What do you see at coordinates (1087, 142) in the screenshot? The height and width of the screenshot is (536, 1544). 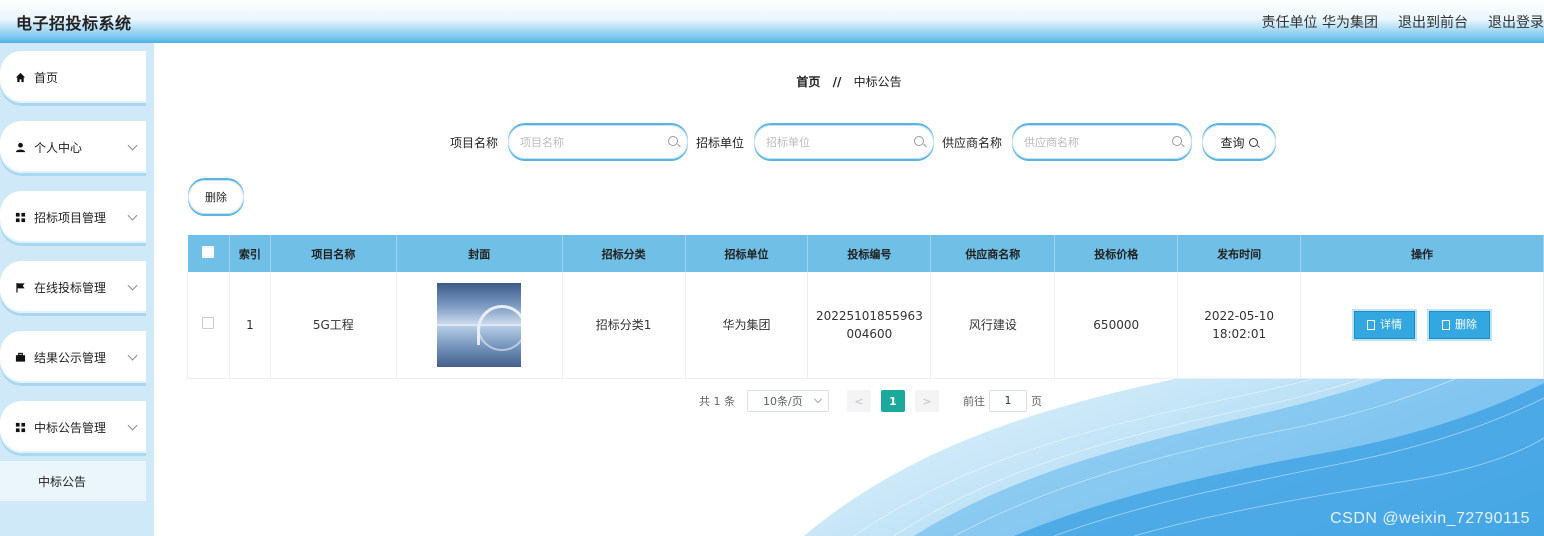 I see `supplier-name-input` at bounding box center [1087, 142].